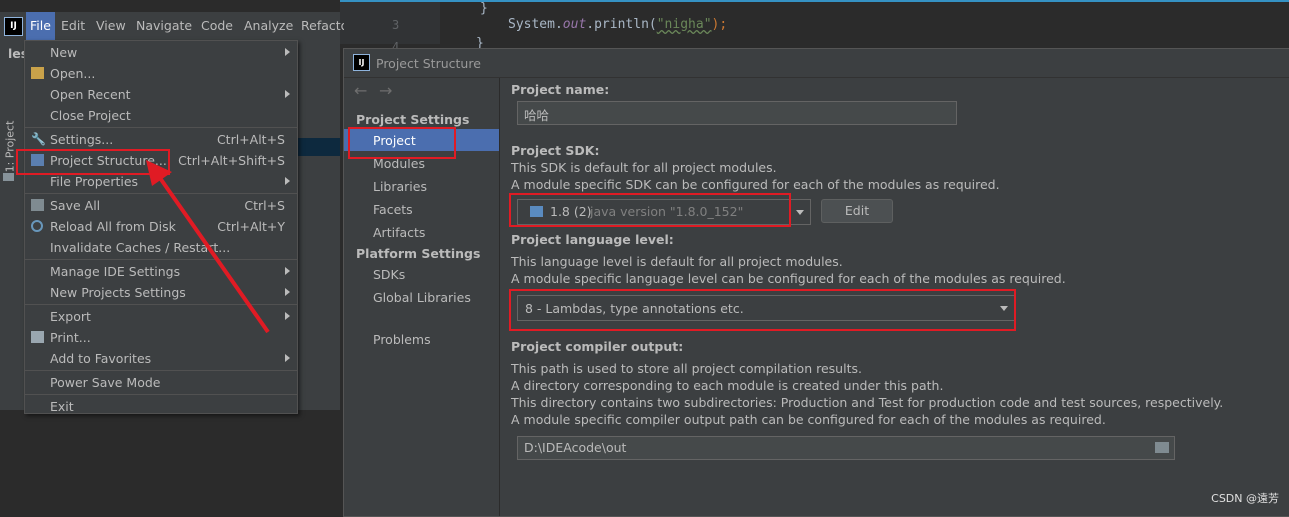 This screenshot has width=1289, height=517. Describe the element at coordinates (208, 247) in the screenshot. I see `annotation-arrow` at that location.